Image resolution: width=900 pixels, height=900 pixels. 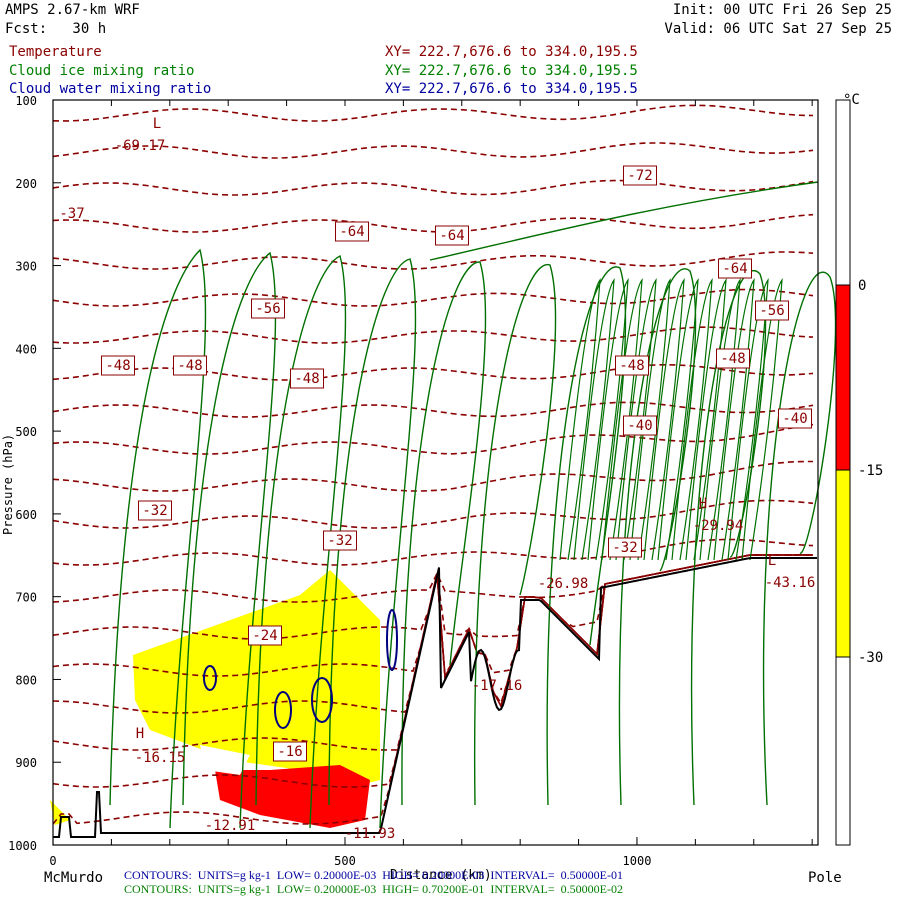 I want to click on temperature-label: -24, so click(x=264, y=636).